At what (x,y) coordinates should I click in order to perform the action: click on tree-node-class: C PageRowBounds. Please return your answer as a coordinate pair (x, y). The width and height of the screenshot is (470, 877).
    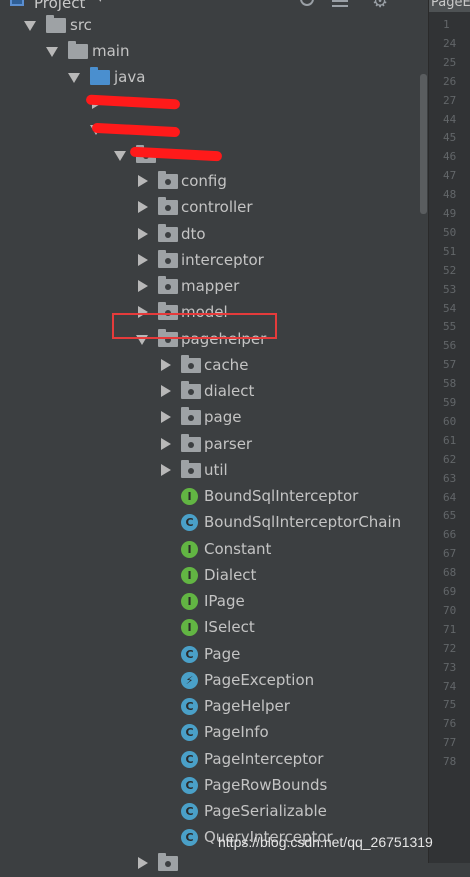
    Looking at the image, I should click on (214, 786).